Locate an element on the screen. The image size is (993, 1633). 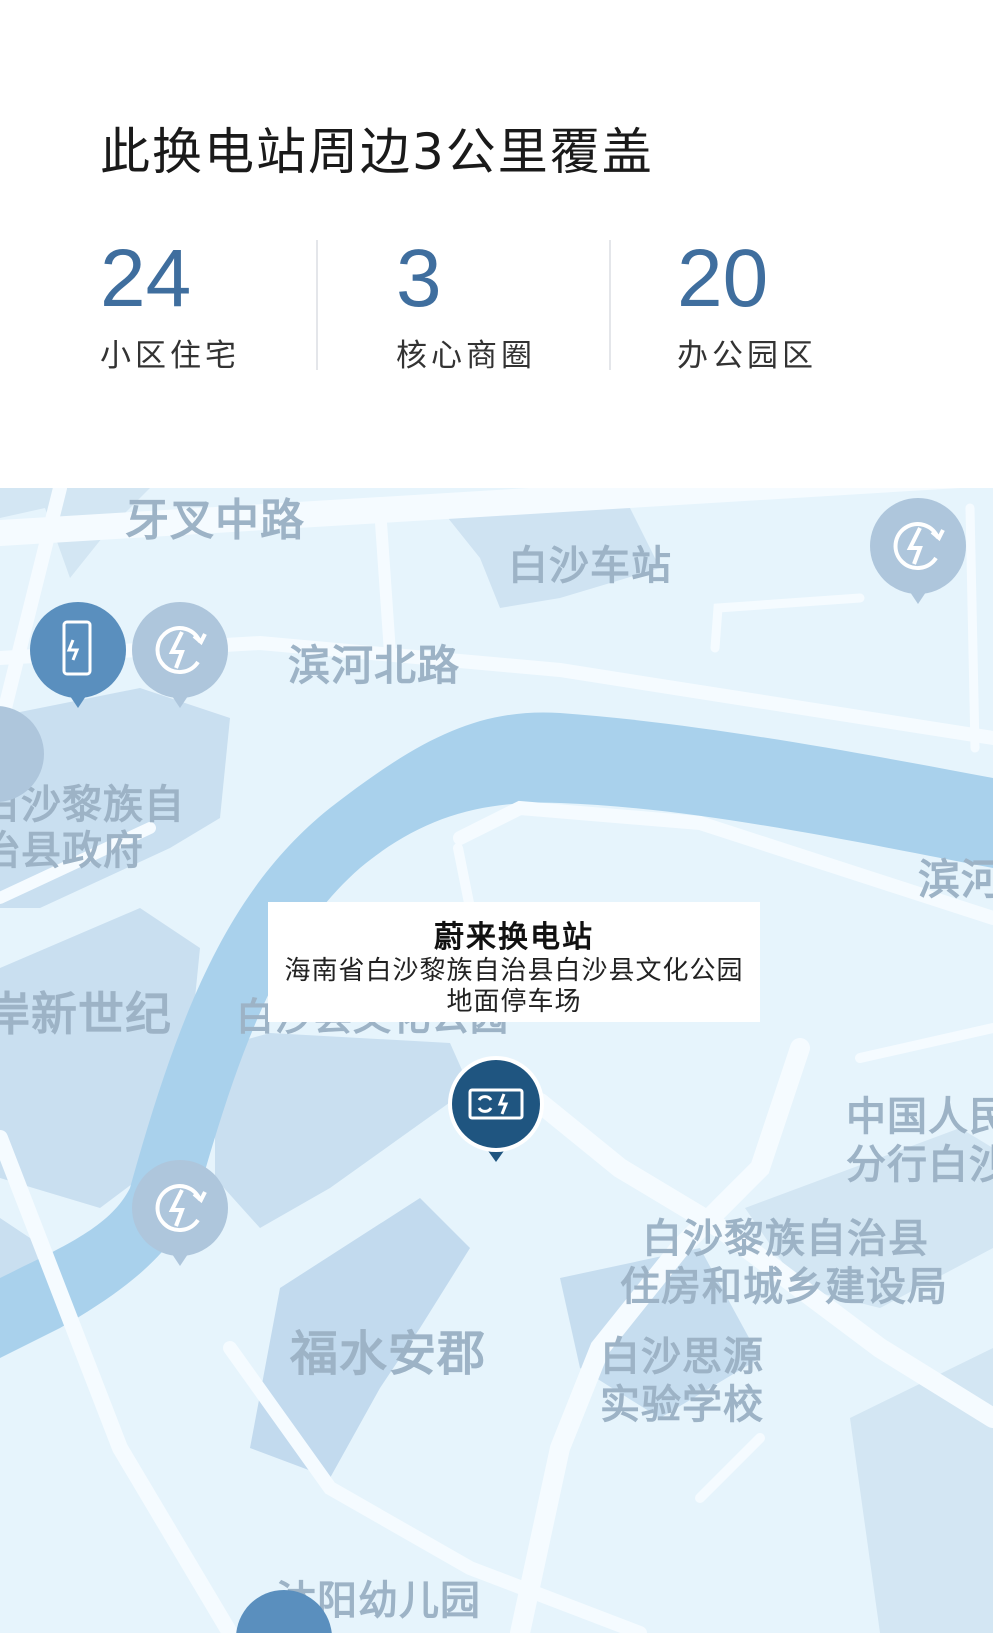
swap-station-selected-pin is located at coordinates (496, 1112).